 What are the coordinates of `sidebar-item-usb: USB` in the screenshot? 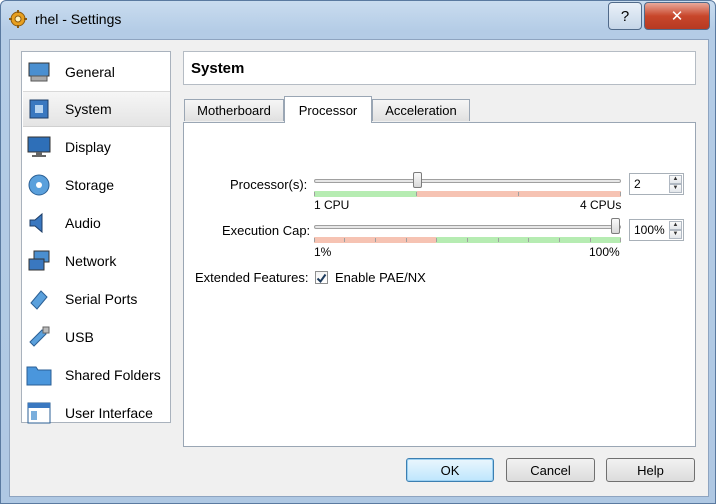 It's located at (96, 337).